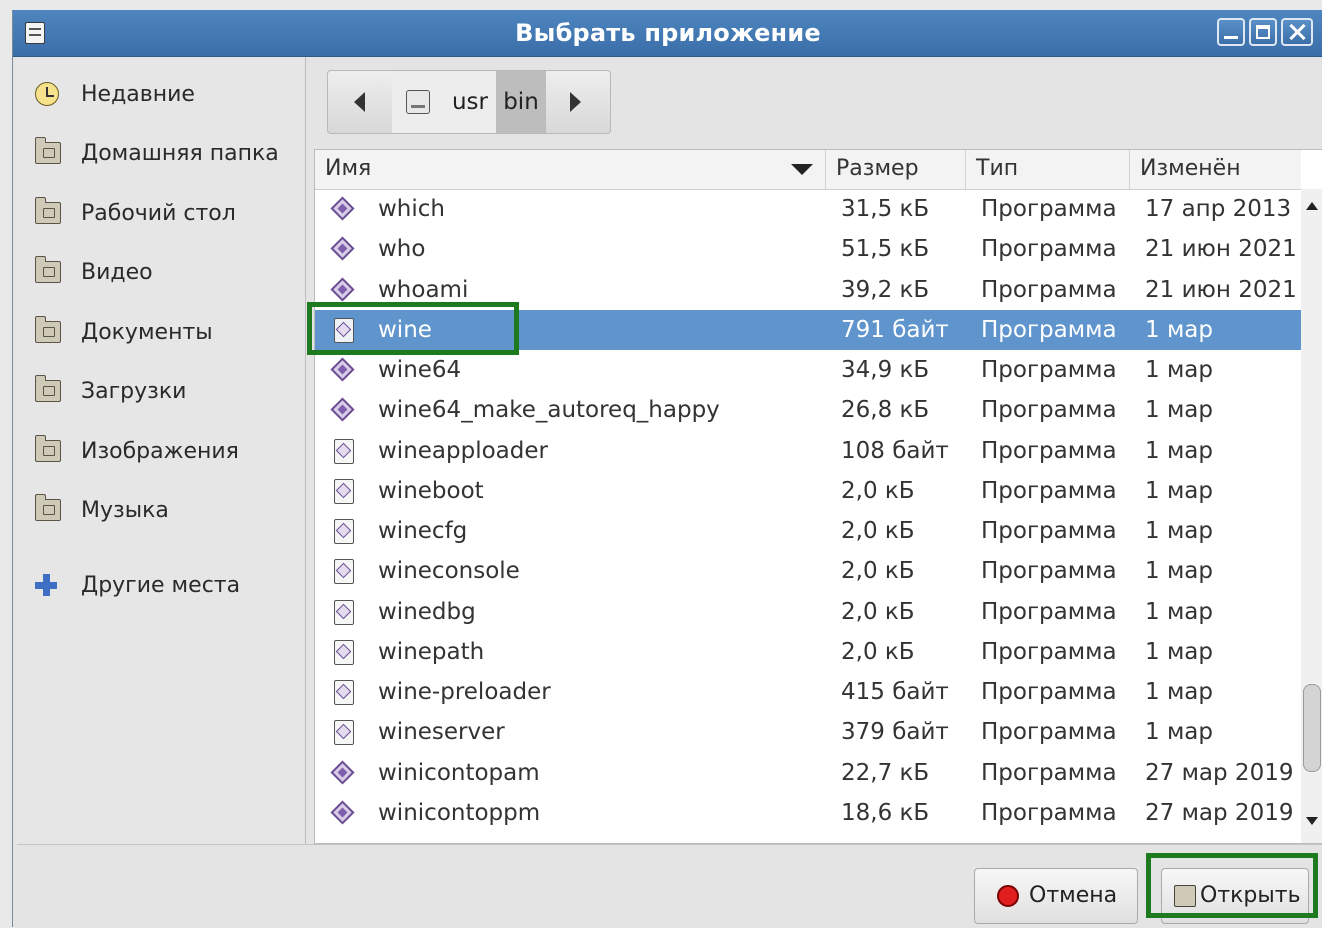  What do you see at coordinates (161, 213) in the screenshot?
I see `sidebar-item-desktop: Рабочий стол` at bounding box center [161, 213].